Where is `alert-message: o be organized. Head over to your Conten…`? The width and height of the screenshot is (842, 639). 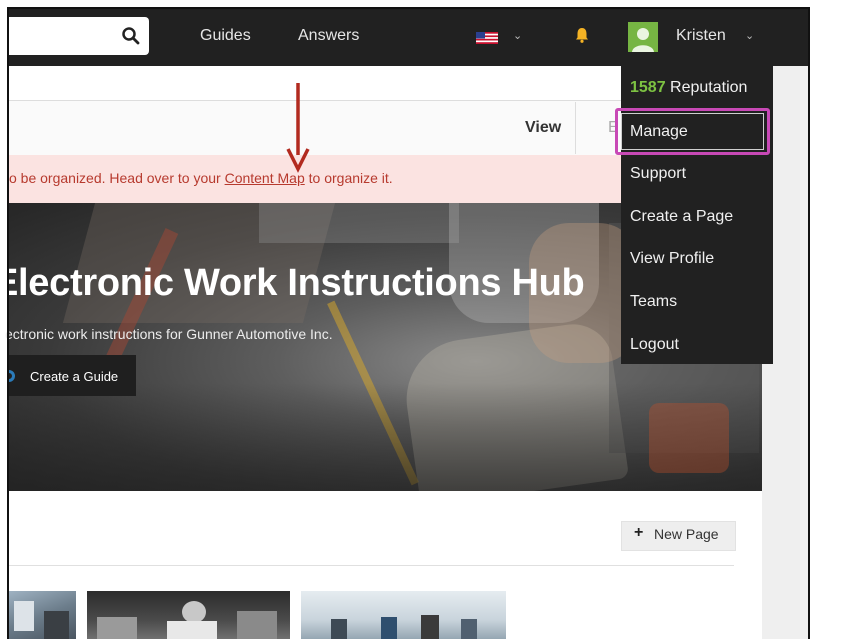
alert-message: o be organized. Head over to your Conten… is located at coordinates (201, 178).